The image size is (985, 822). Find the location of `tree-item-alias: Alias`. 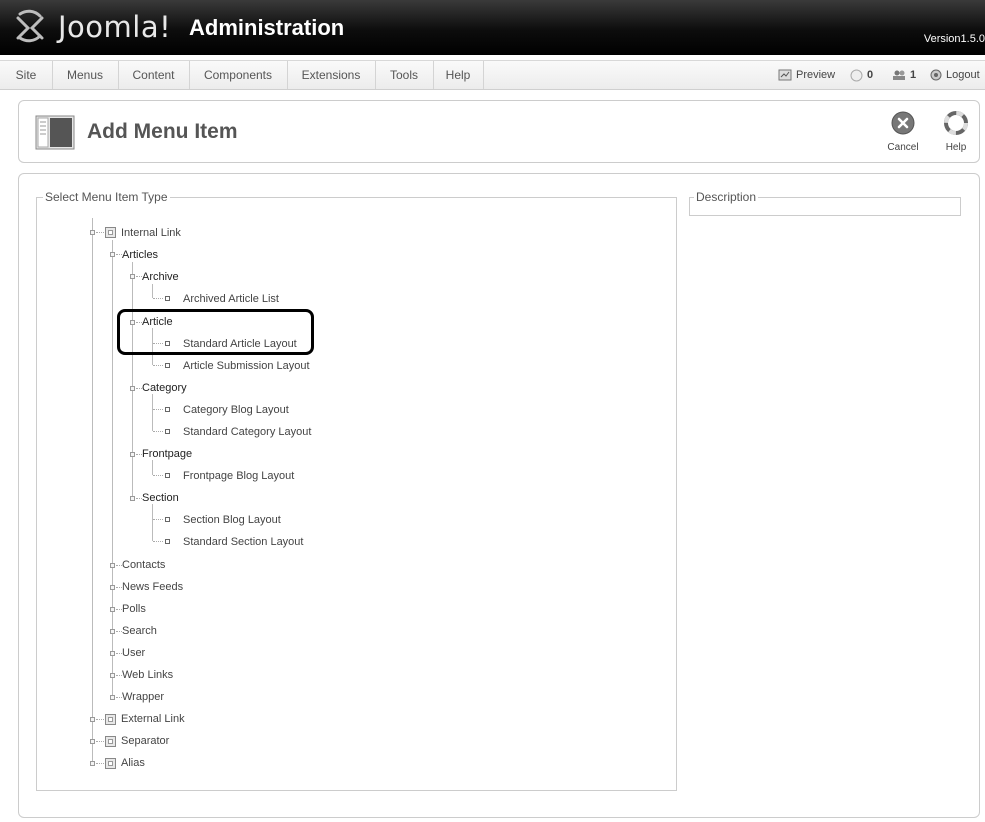

tree-item-alias: Alias is located at coordinates (133, 763).